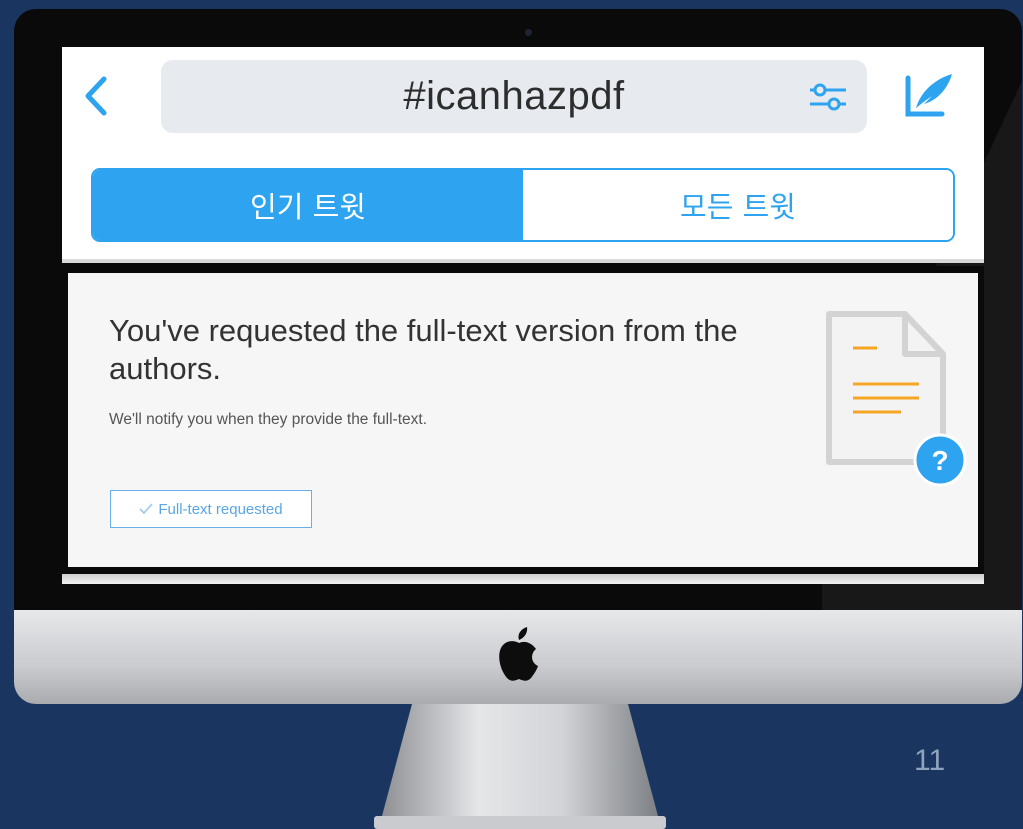 The height and width of the screenshot is (829, 1023). I want to click on apple-logo, so click(518, 654).